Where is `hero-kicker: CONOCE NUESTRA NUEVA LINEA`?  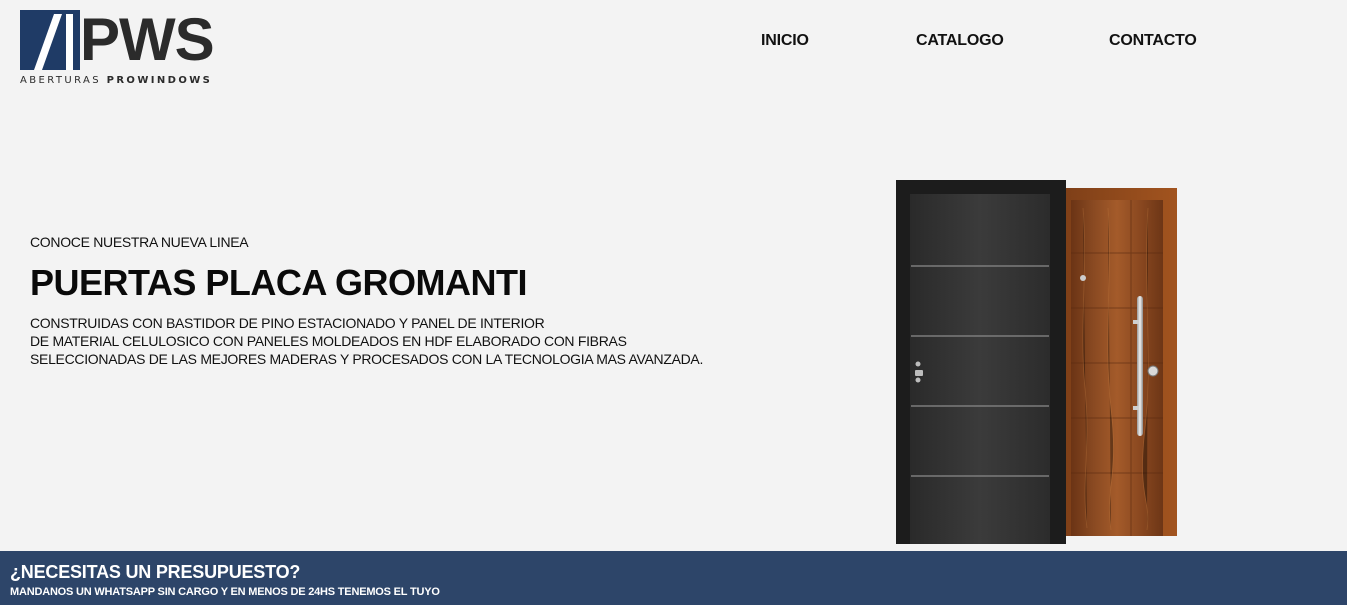 hero-kicker: CONOCE NUESTRA NUEVA LINEA is located at coordinates (139, 242).